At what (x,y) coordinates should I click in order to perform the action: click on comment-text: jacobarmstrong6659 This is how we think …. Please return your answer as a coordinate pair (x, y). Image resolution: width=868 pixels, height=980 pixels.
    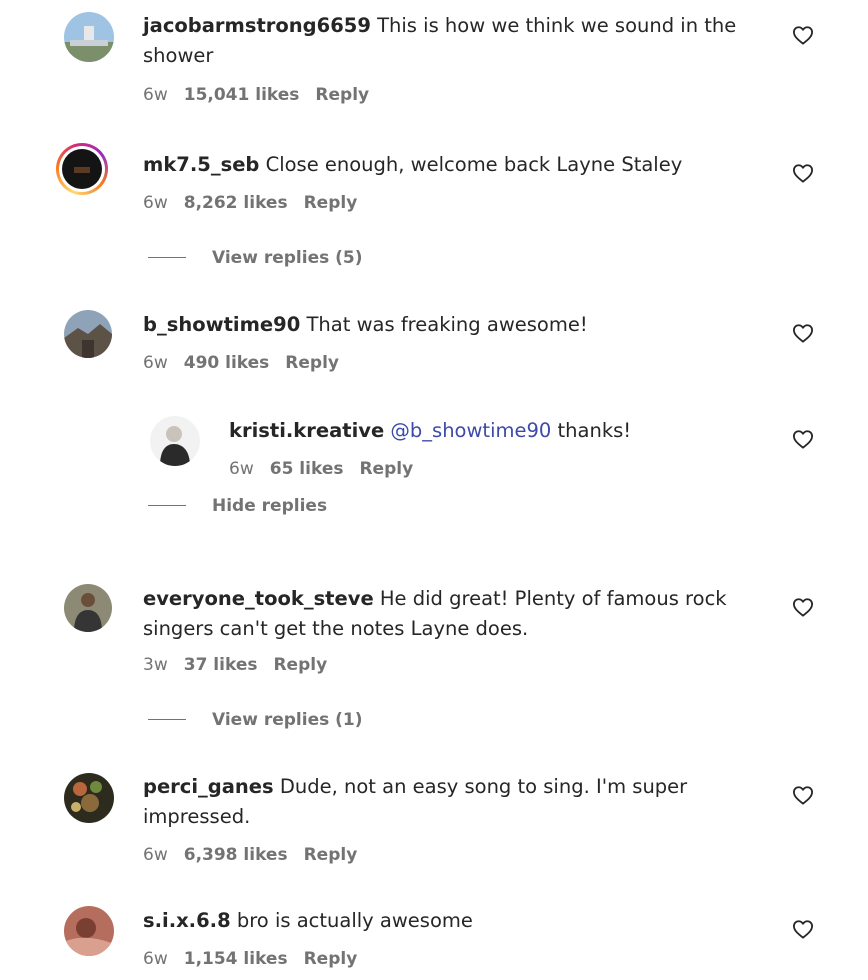
    Looking at the image, I should click on (443, 41).